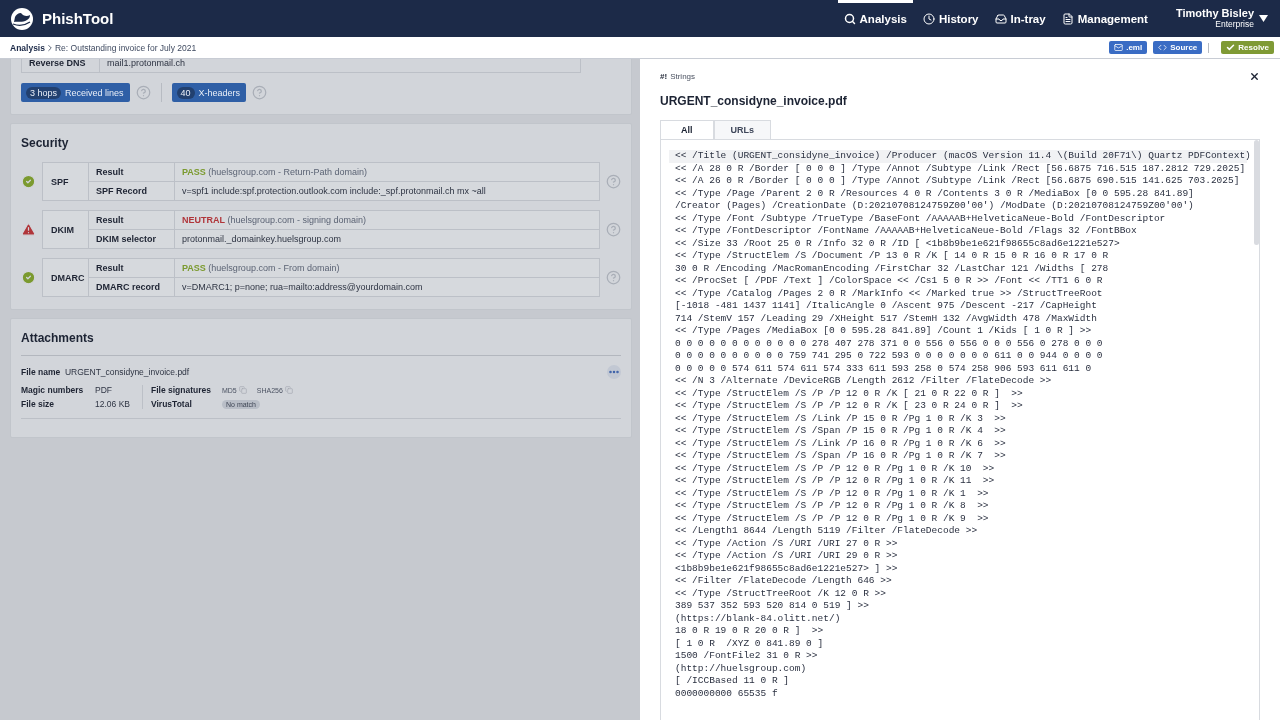  Describe the element at coordinates (732, 681) in the screenshot. I see `string-line: [ /ICCBased 11 0 R ]` at that location.